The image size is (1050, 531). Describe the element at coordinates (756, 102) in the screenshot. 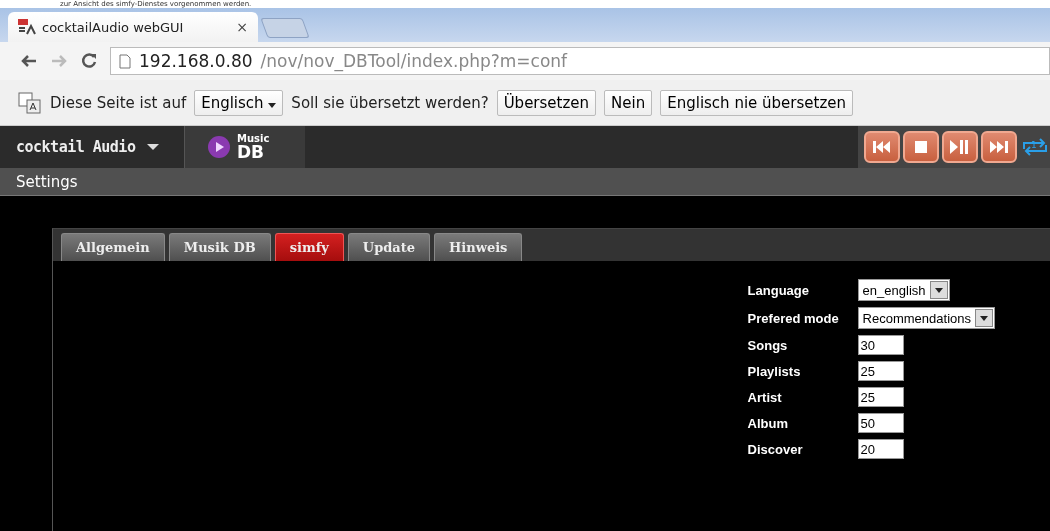

I see `translate-bar-button: Englisch nie übersetzen` at that location.